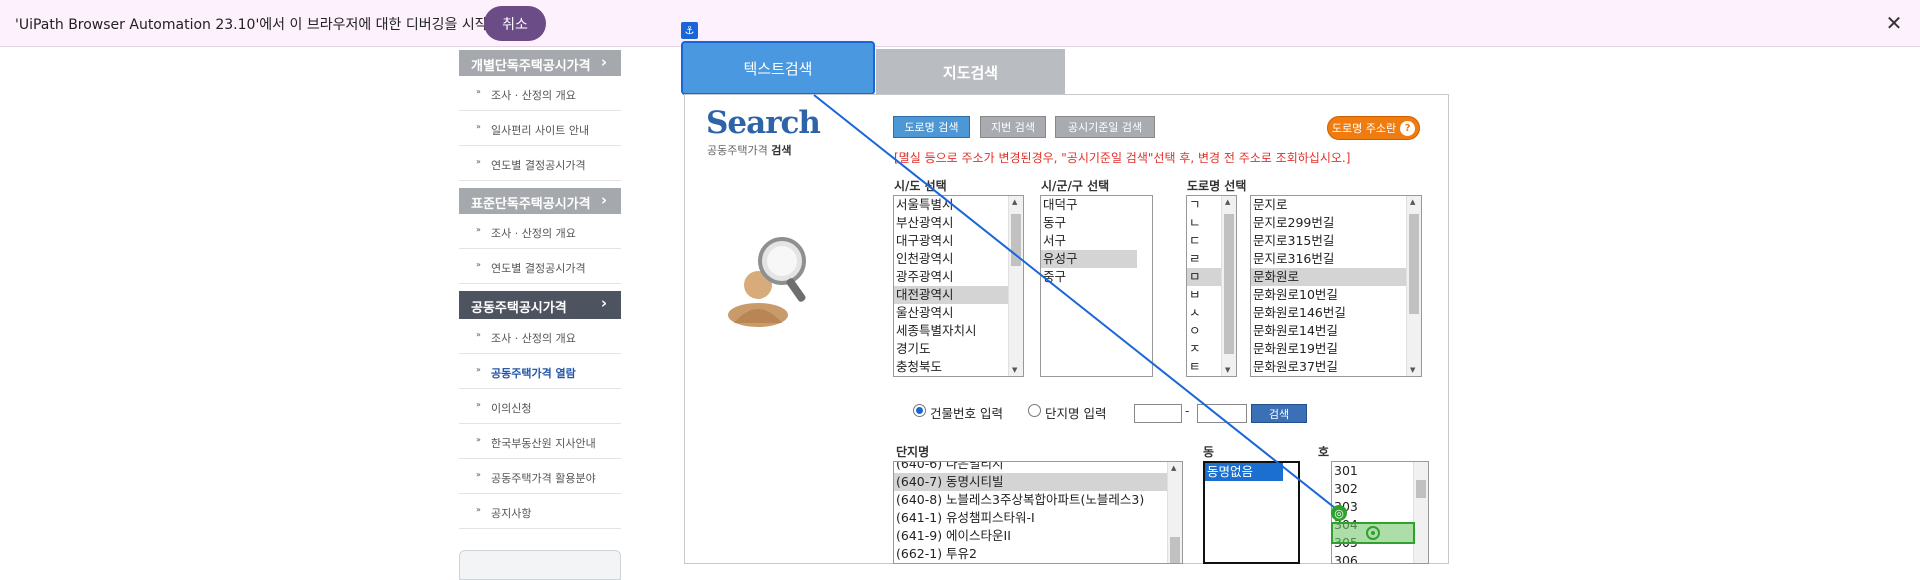 The width and height of the screenshot is (1920, 580). Describe the element at coordinates (1372, 489) in the screenshot. I see `list-item: 302` at that location.